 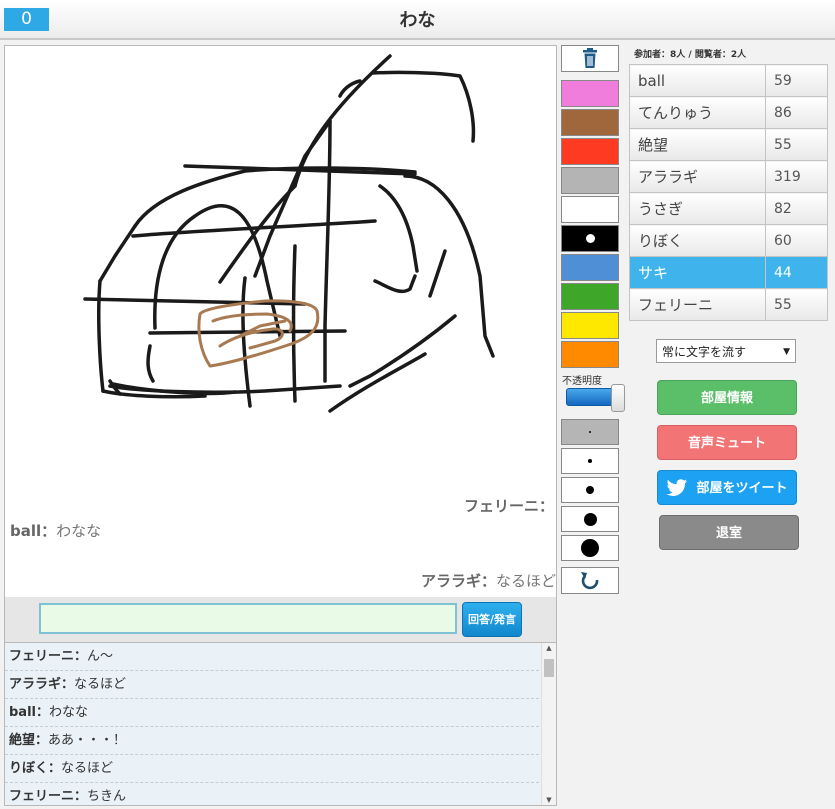 I want to click on player-name: うさぎ, so click(x=697, y=208).